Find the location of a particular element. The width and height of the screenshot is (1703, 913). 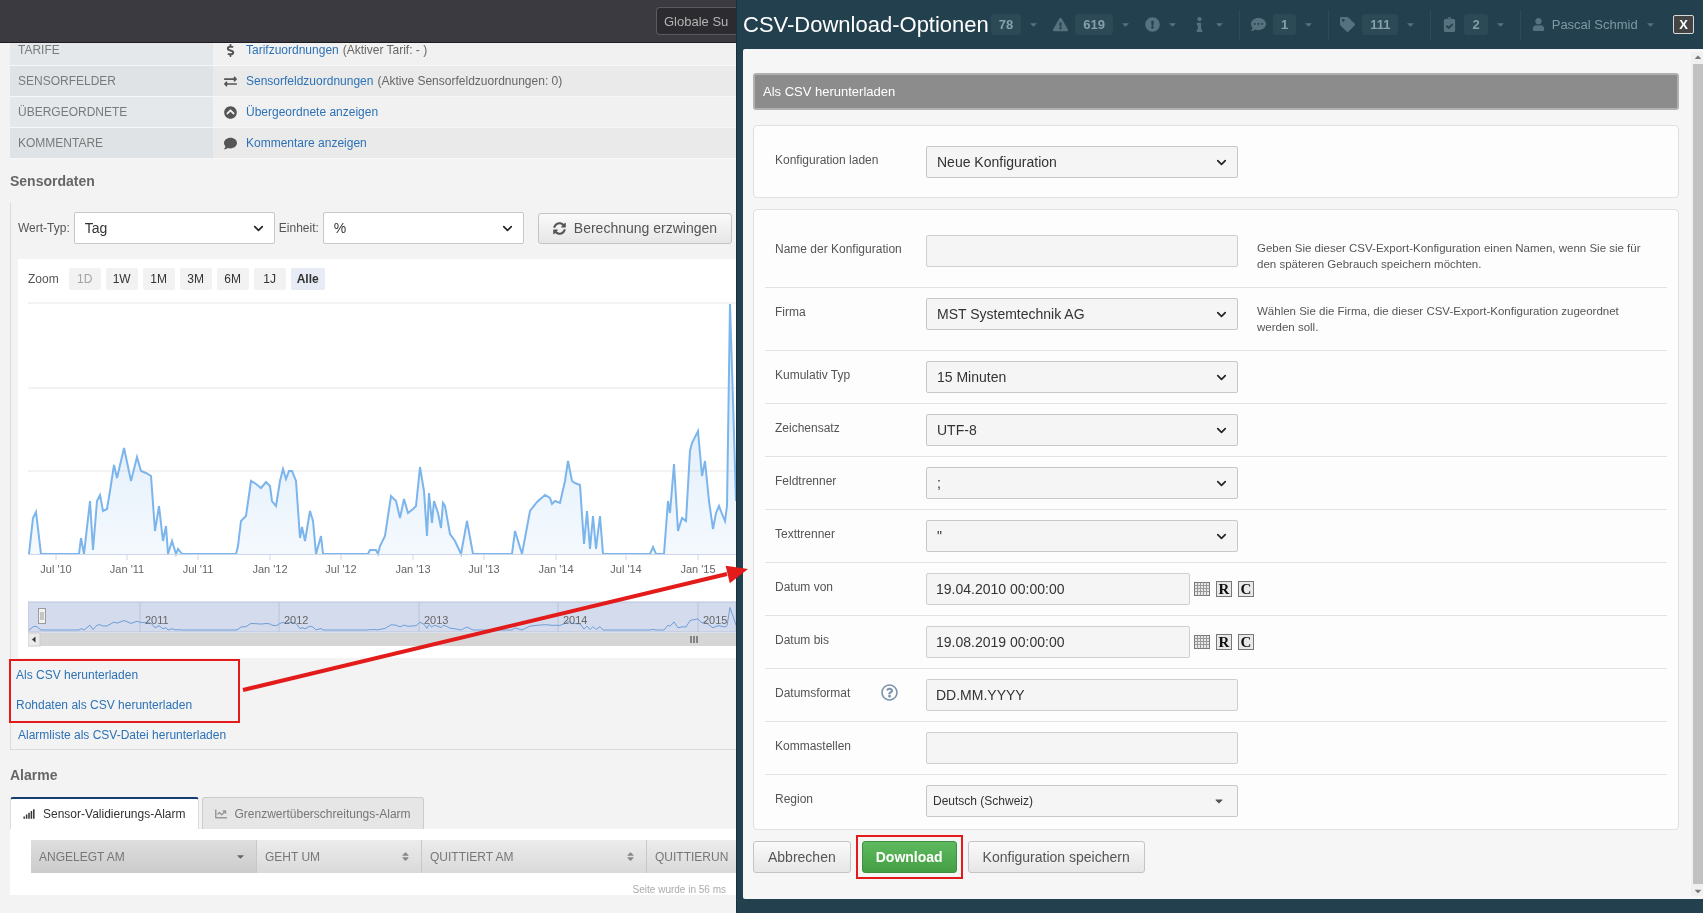

dialog-title: CSV-Download-Optionen is located at coordinates (866, 24).